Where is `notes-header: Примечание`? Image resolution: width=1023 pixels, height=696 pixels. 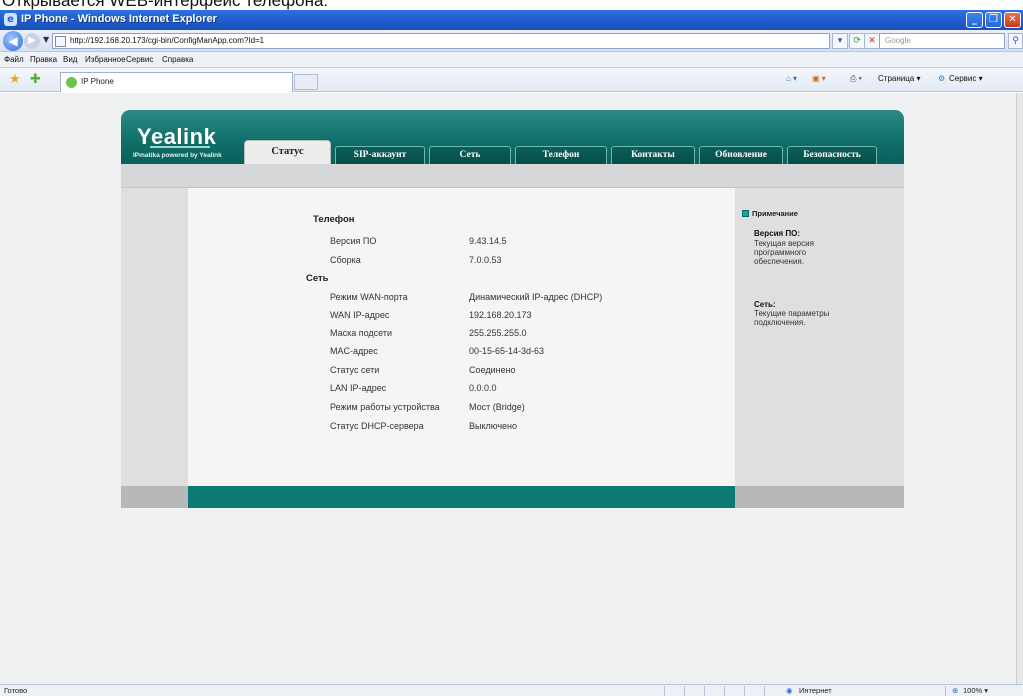 notes-header: Примечание is located at coordinates (770, 213).